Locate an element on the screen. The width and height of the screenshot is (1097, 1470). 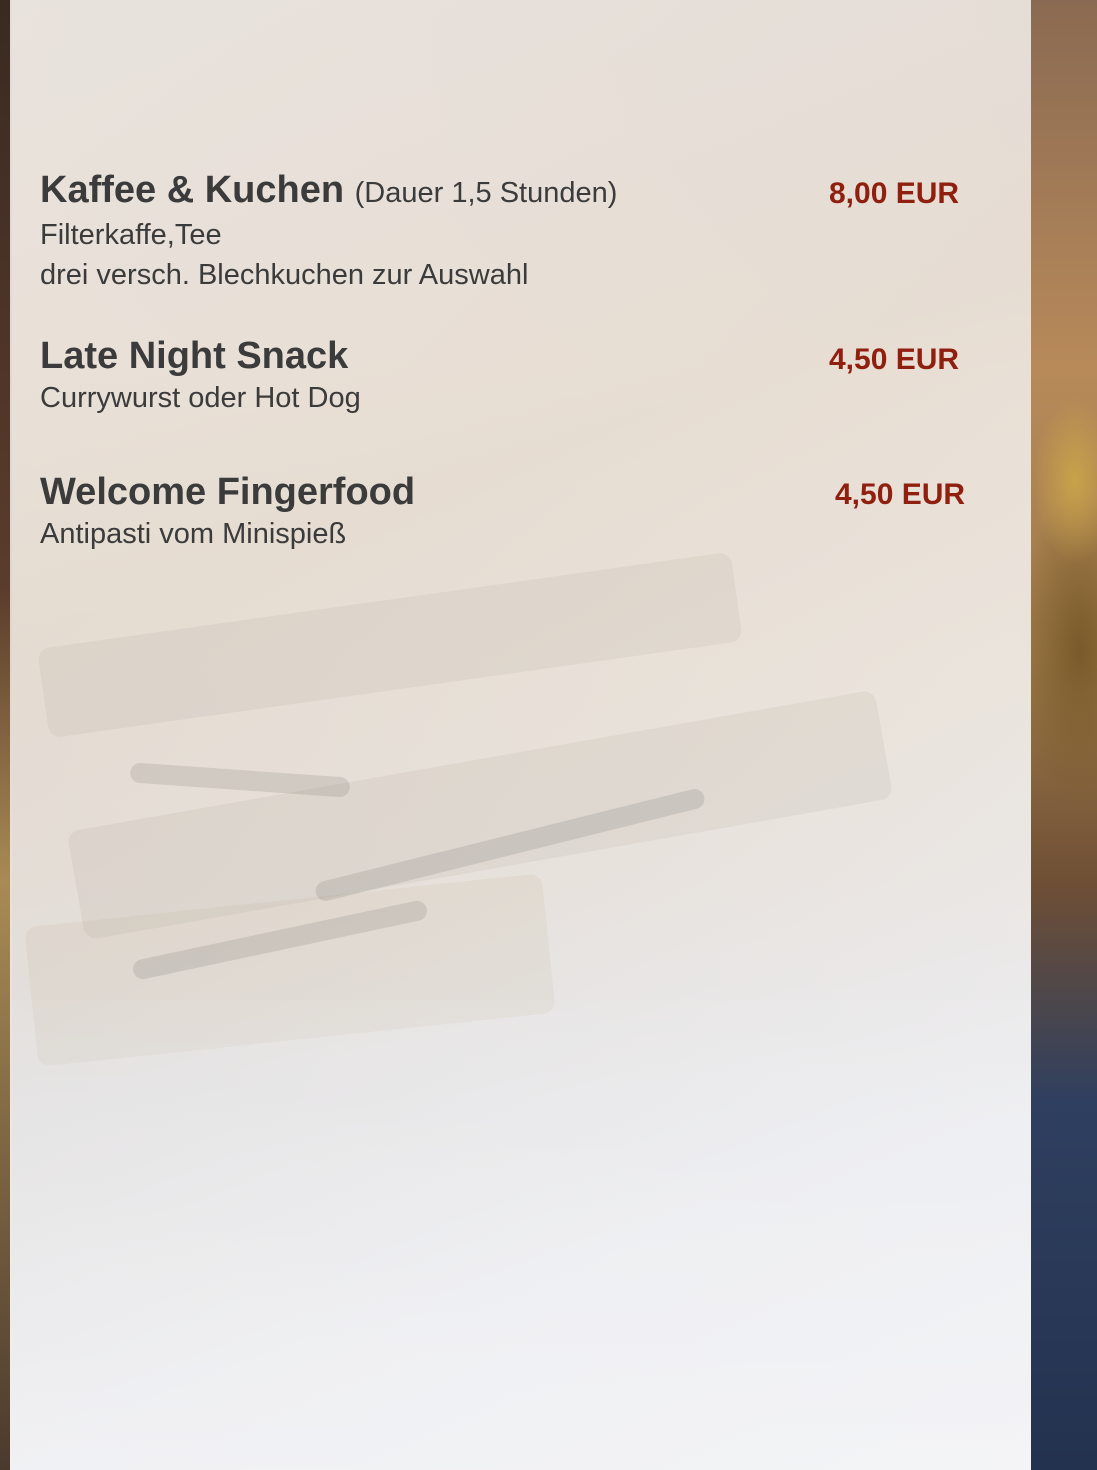
menu-item-price: 8,00 EUR is located at coordinates (894, 193).